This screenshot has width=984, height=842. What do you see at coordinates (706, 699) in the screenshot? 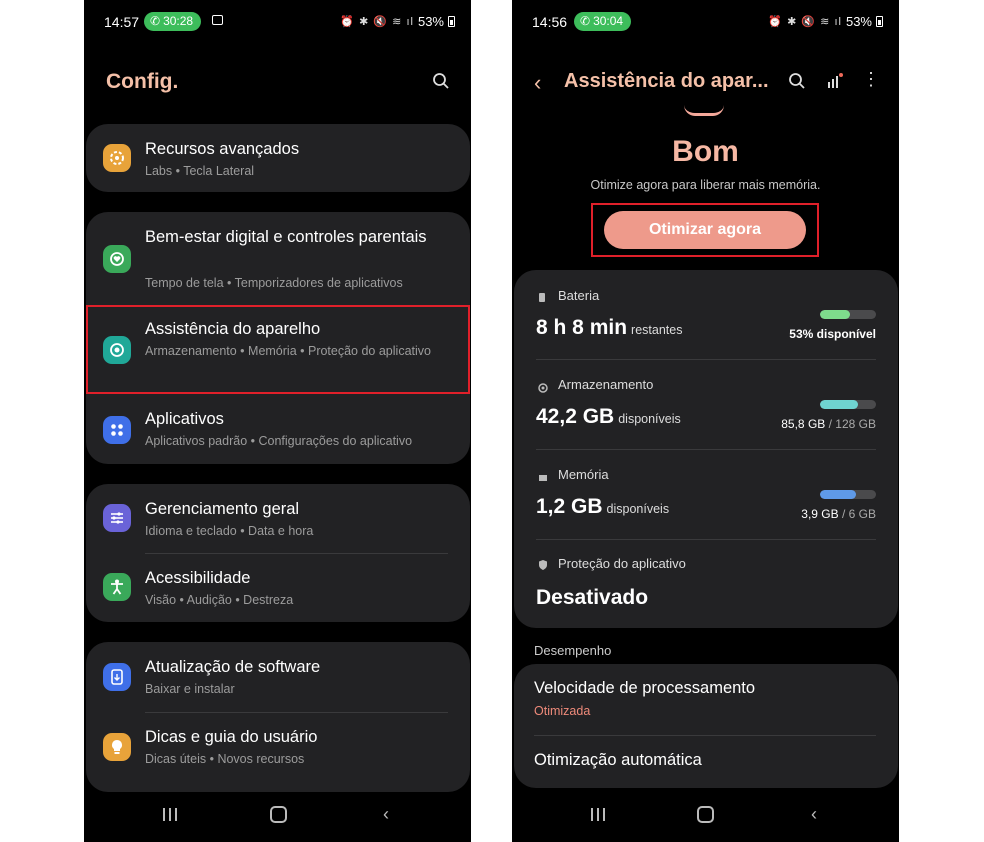
I see `processing-speed-item: Velocidade de processamento Otimizada` at bounding box center [706, 699].